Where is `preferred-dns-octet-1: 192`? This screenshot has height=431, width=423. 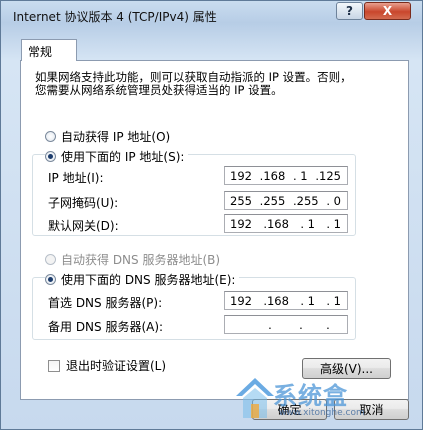 preferred-dns-octet-1: 192 is located at coordinates (241, 300).